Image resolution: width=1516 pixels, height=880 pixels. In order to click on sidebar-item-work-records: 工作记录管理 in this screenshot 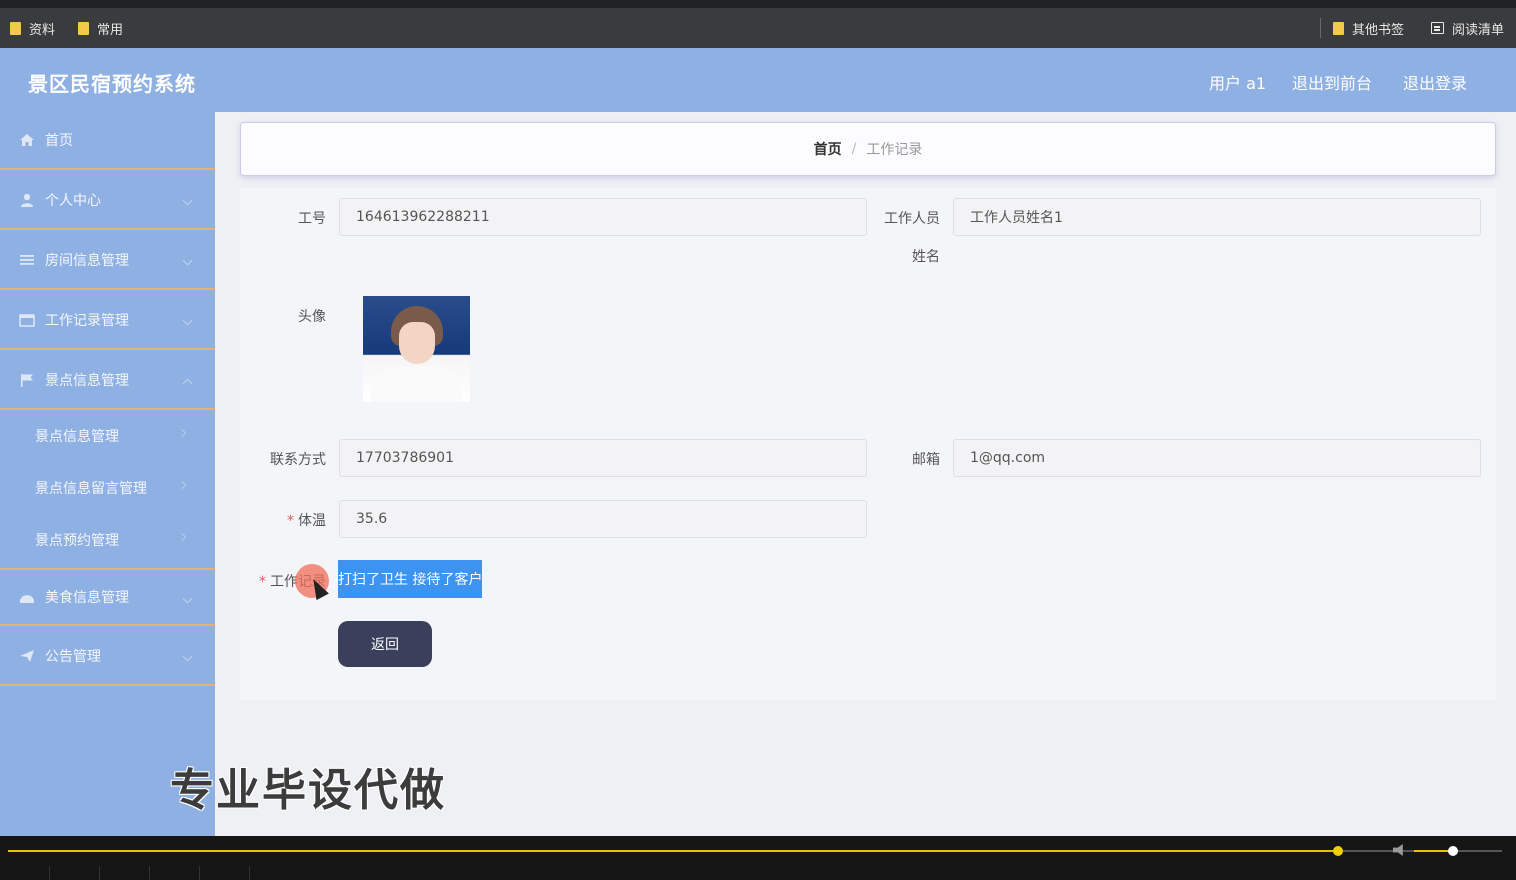, I will do `click(107, 321)`.